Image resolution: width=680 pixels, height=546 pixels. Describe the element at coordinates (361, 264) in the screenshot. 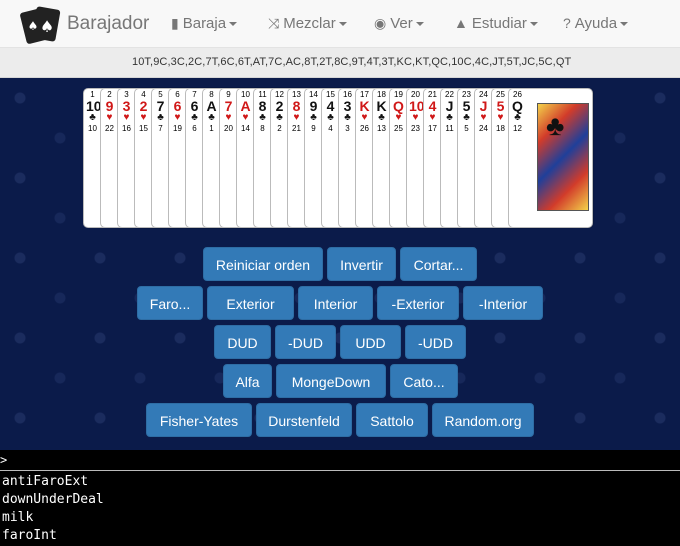

I see `shuffle-button-invertir: Invertir` at that location.